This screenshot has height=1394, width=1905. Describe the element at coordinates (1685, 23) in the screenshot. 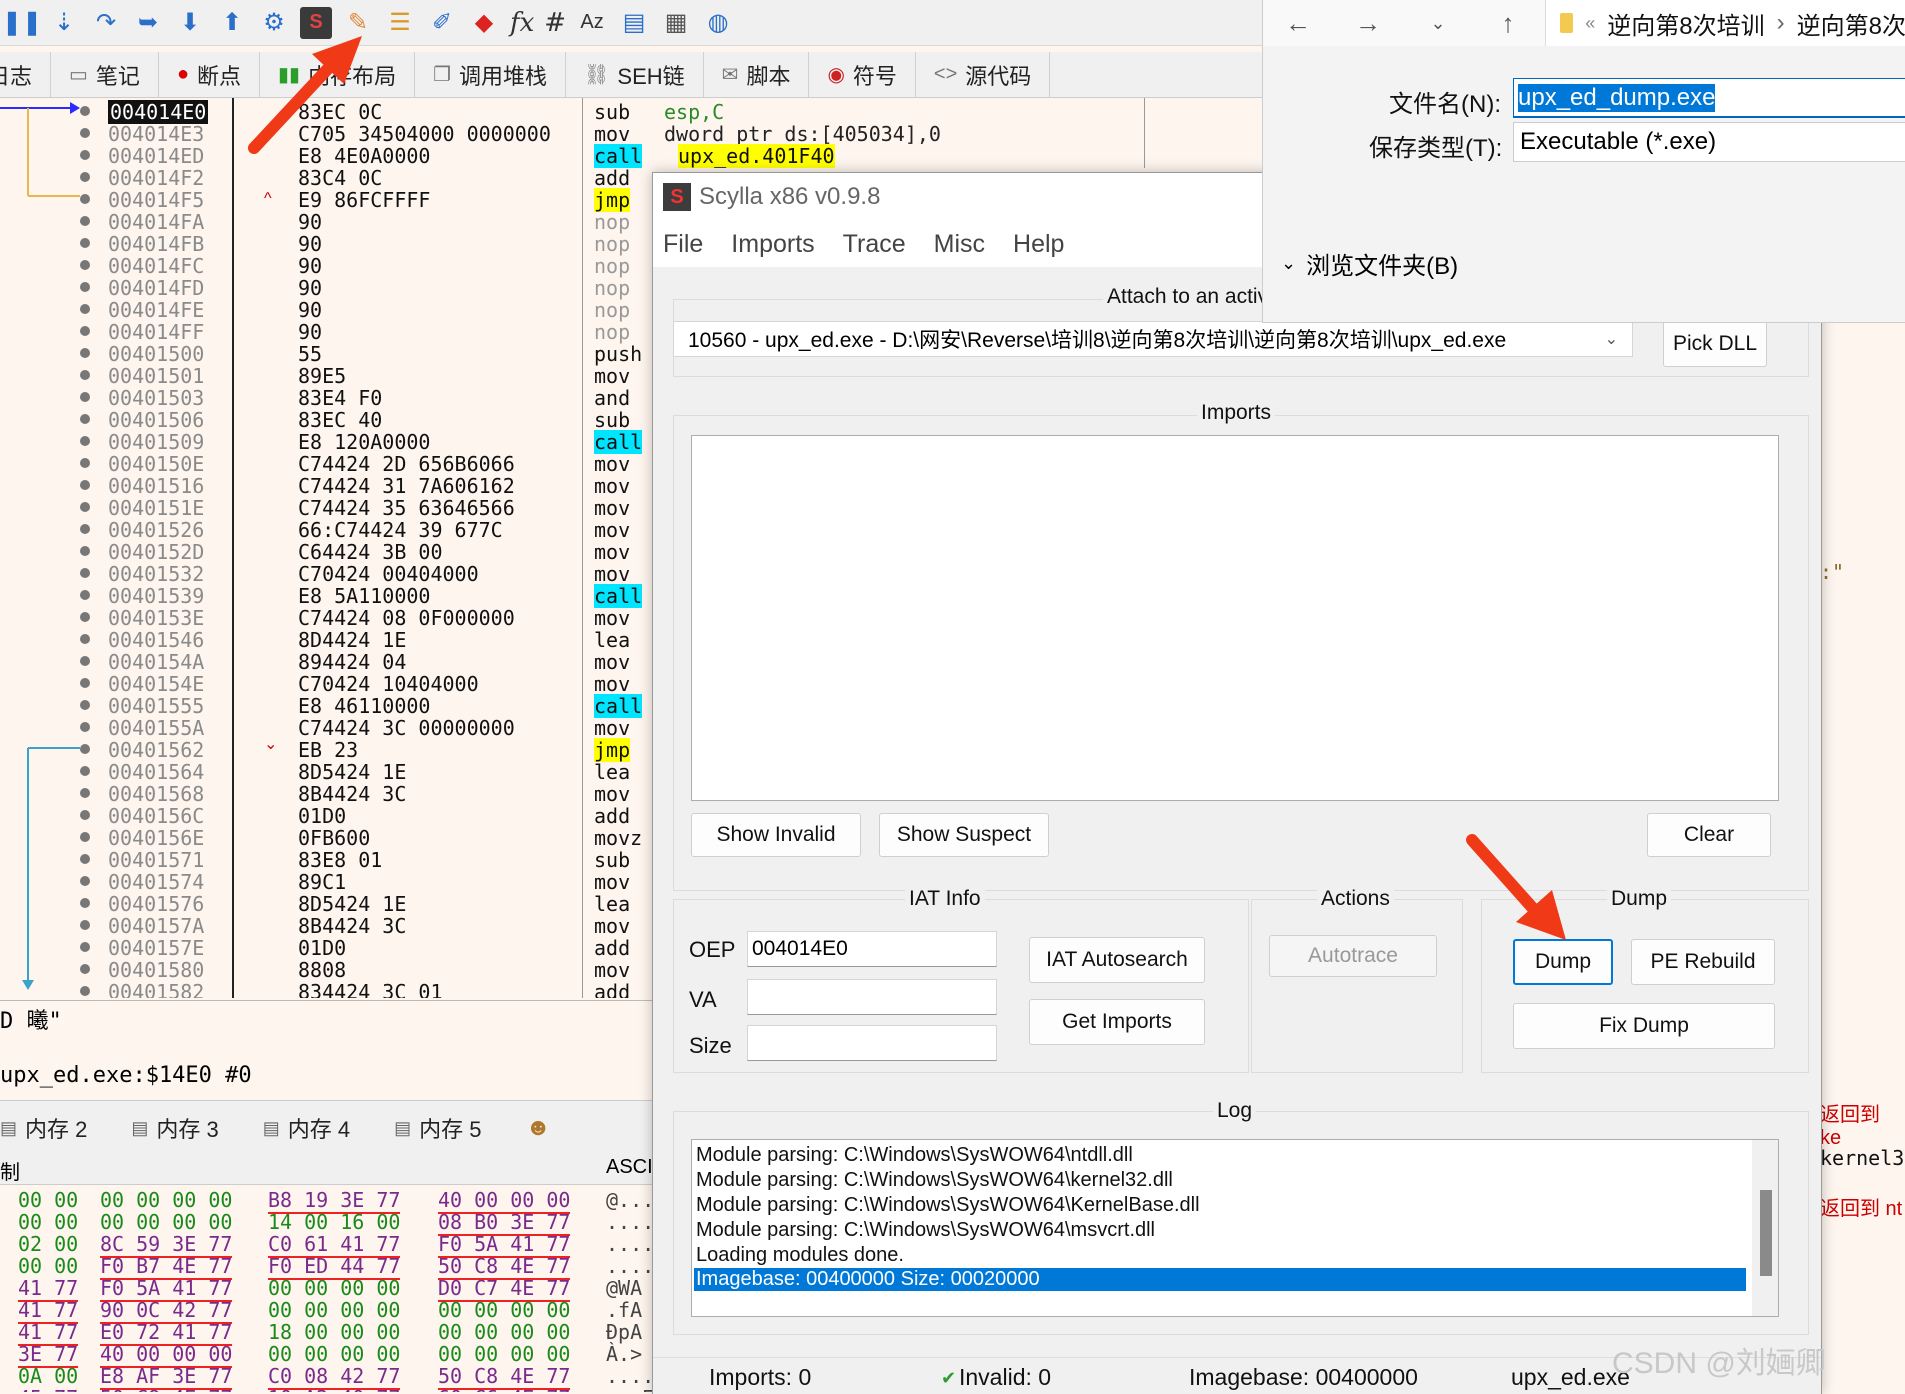

I see `breadcrumb-item: 逆向第8次培训` at that location.